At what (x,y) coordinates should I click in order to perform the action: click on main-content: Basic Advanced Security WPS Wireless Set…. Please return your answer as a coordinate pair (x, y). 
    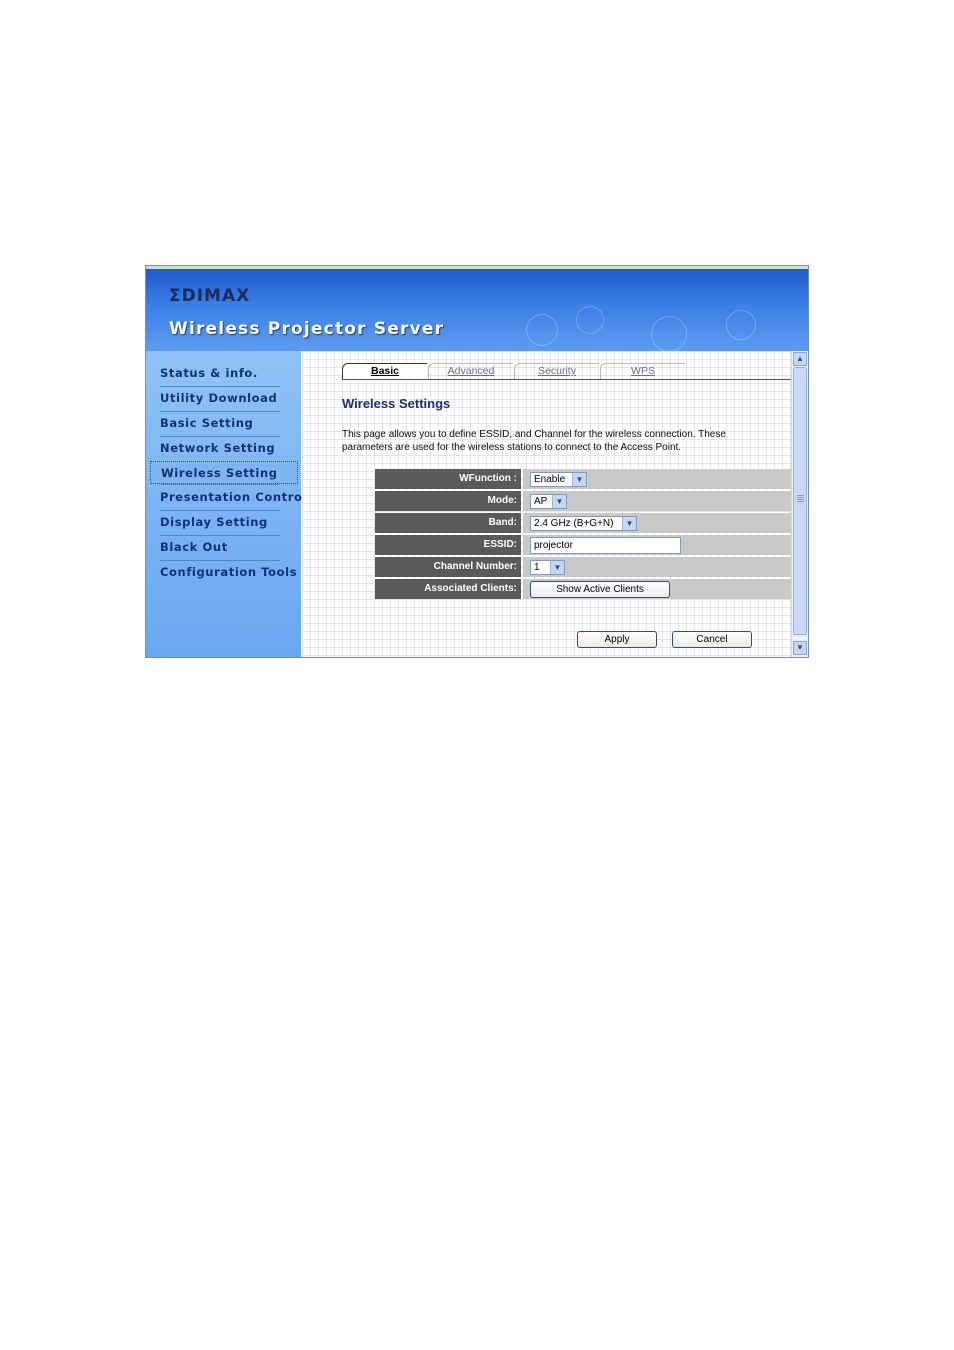
    Looking at the image, I should click on (546, 504).